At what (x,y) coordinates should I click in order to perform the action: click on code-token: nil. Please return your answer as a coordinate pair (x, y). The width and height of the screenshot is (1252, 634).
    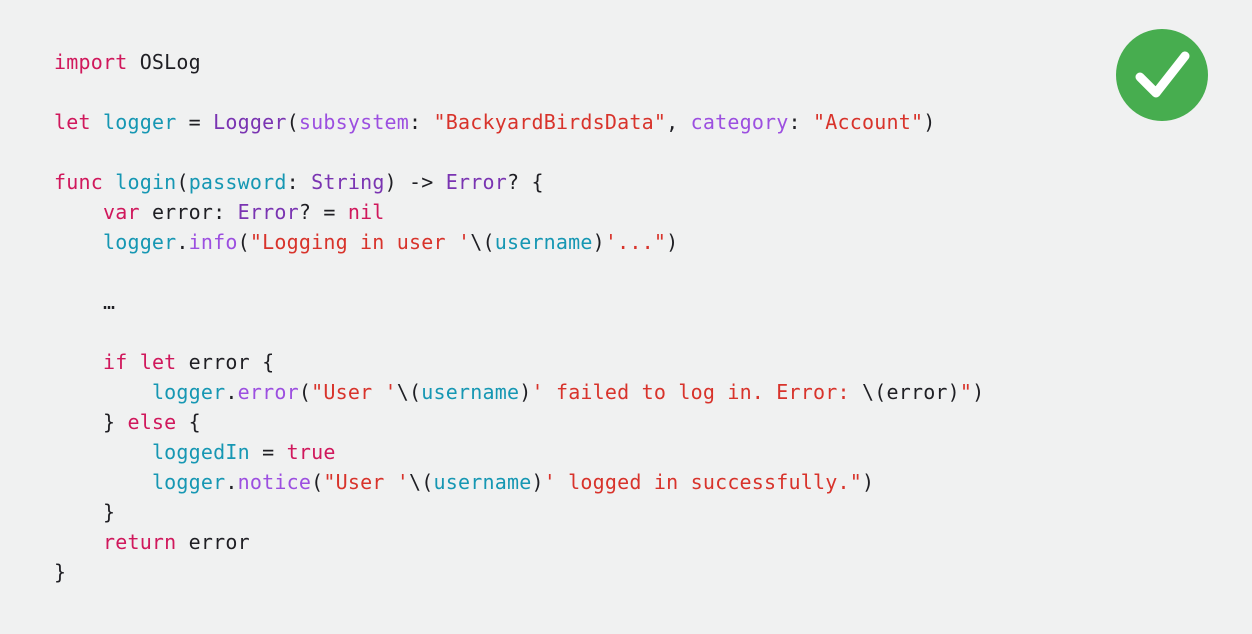
    Looking at the image, I should click on (366, 212).